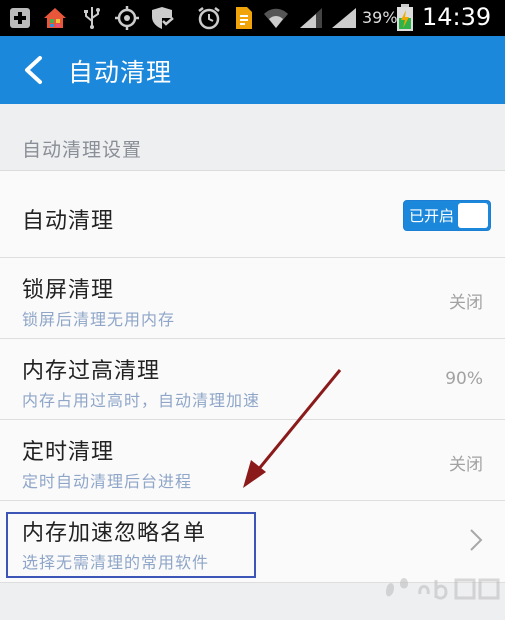 Image resolution: width=505 pixels, height=620 pixels. What do you see at coordinates (457, 17) in the screenshot?
I see `status-time: 14:39` at bounding box center [457, 17].